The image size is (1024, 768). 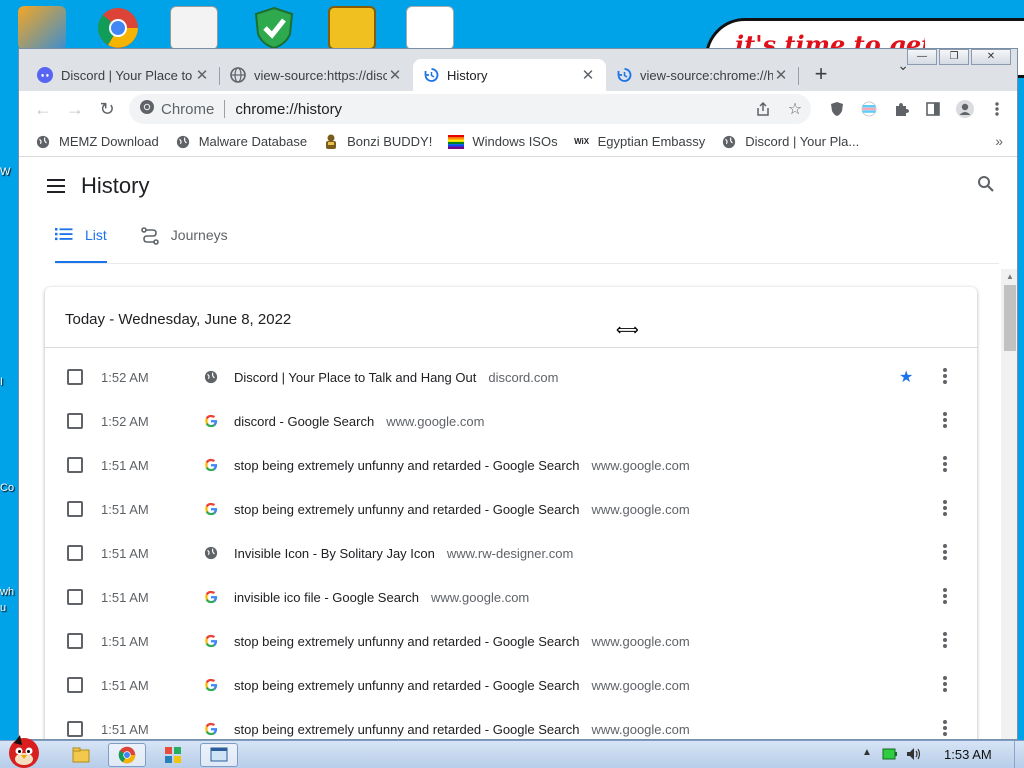 I want to click on scroll-up-arrow: ▲, so click(x=1009, y=277).